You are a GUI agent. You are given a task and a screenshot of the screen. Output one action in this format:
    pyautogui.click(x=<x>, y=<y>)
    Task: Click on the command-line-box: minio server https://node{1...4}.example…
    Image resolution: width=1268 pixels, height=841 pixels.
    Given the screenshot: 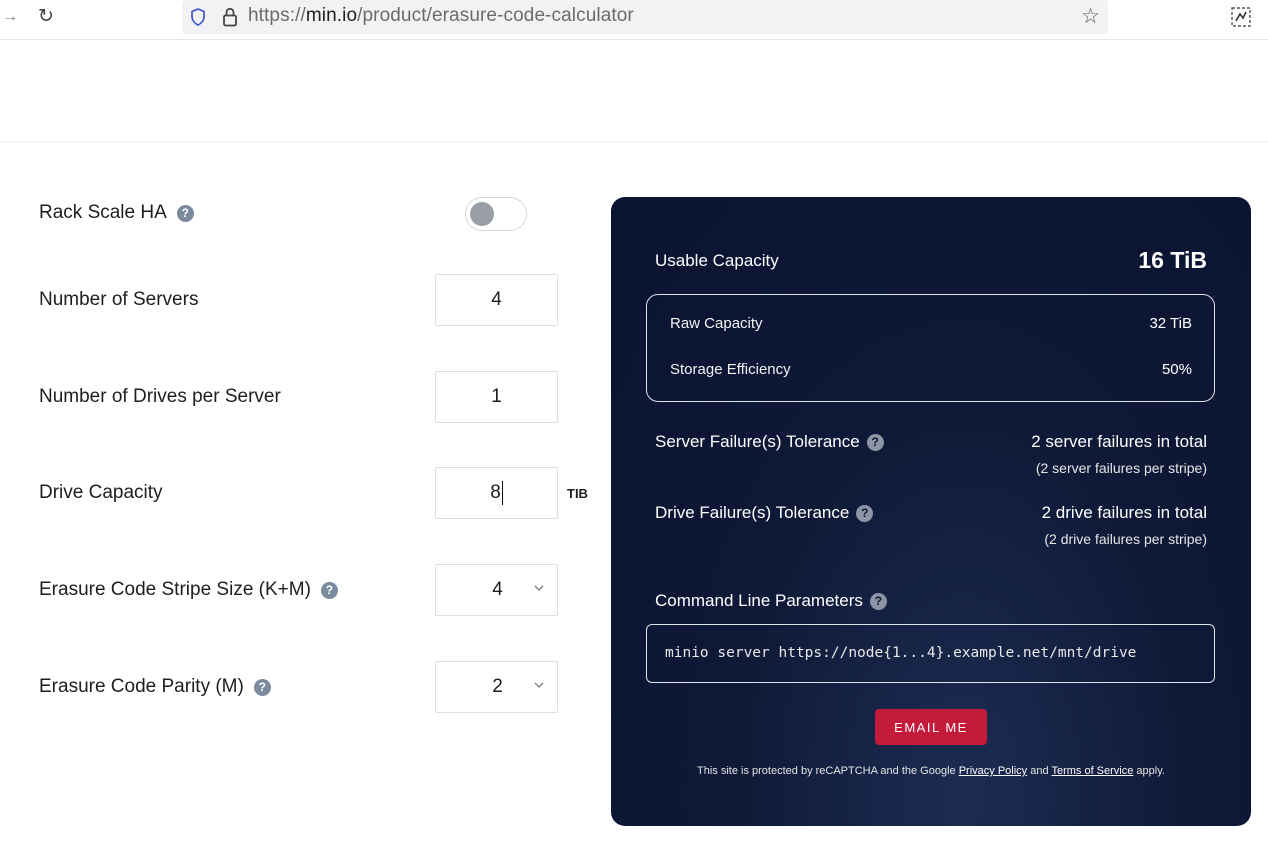 What is the action you would take?
    pyautogui.click(x=930, y=653)
    